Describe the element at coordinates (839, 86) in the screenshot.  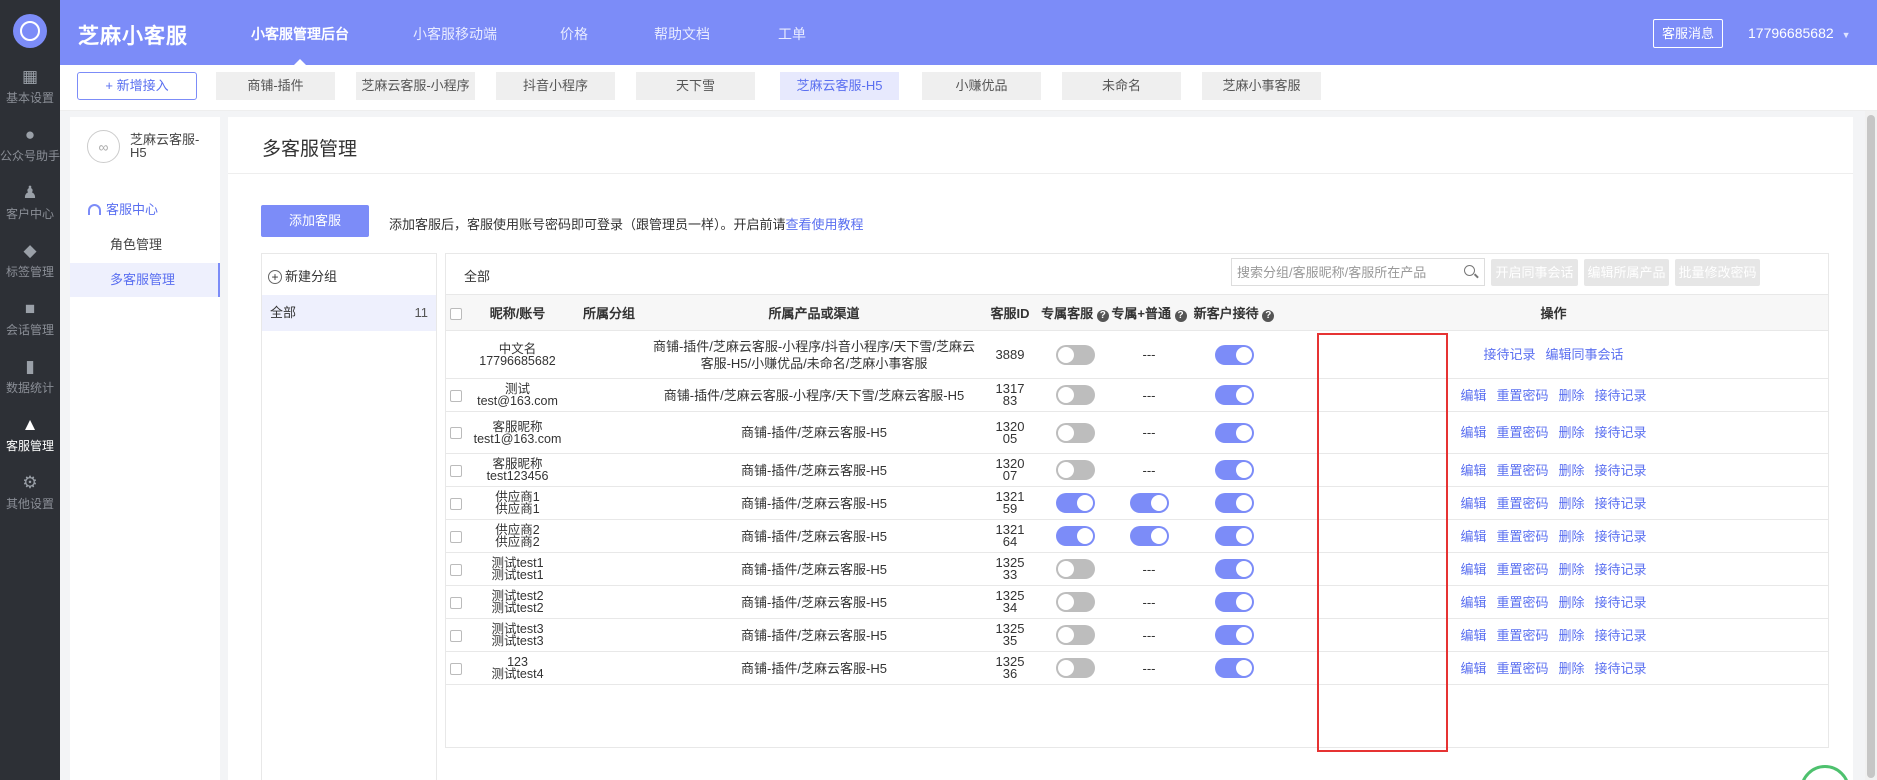
I see `product-tab-active: 芝麻云客服-H5` at that location.